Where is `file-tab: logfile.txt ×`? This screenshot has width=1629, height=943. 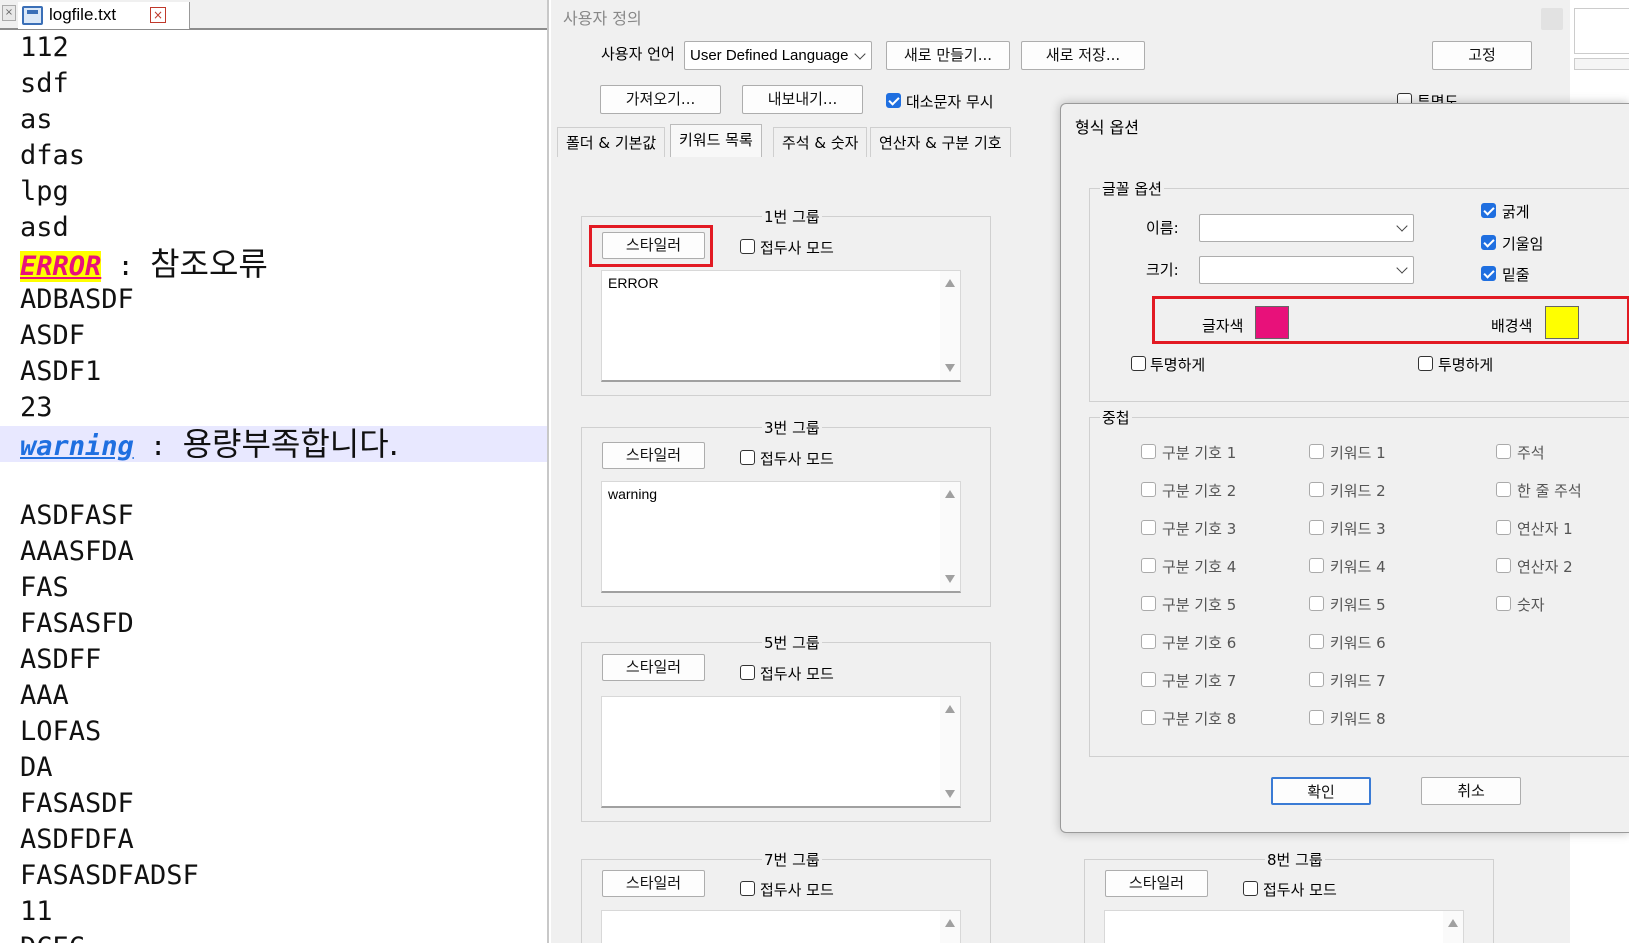
file-tab: logfile.txt × is located at coordinates (104, 15).